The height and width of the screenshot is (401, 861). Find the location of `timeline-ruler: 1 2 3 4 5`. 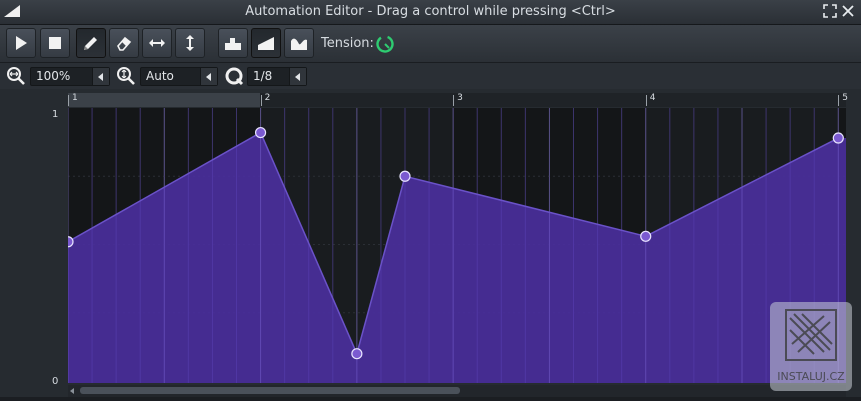

timeline-ruler: 1 2 3 4 5 is located at coordinates (458, 100).